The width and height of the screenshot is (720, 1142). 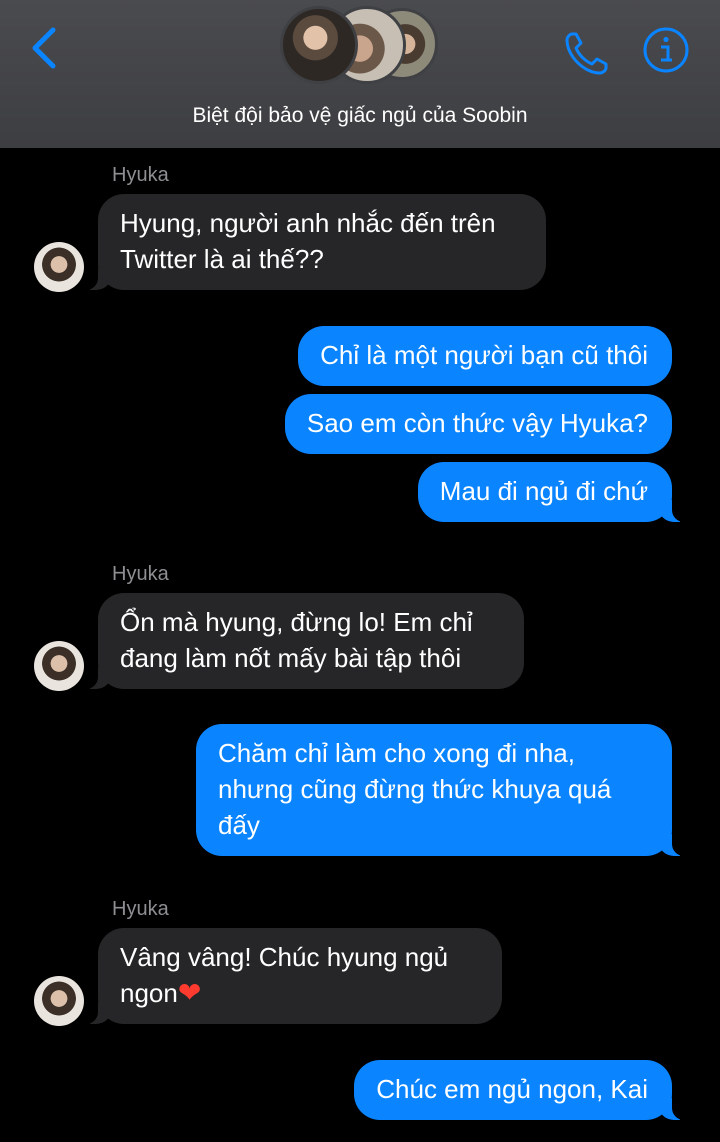 I want to click on back-button, so click(x=44, y=48).